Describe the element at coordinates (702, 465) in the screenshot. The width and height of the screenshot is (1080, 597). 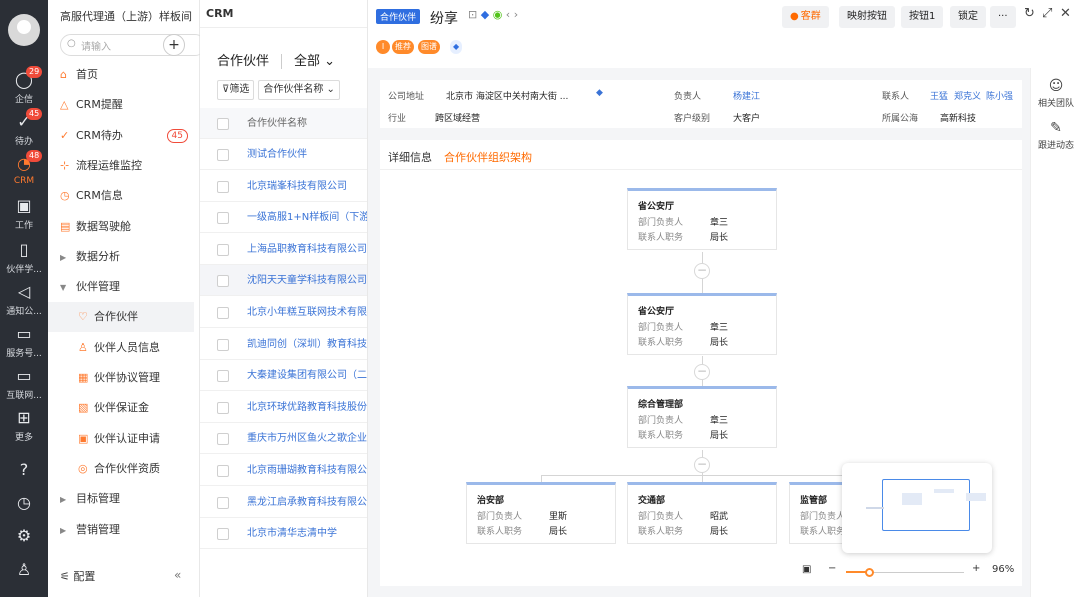
I see `collapse-joint-icon: −` at that location.